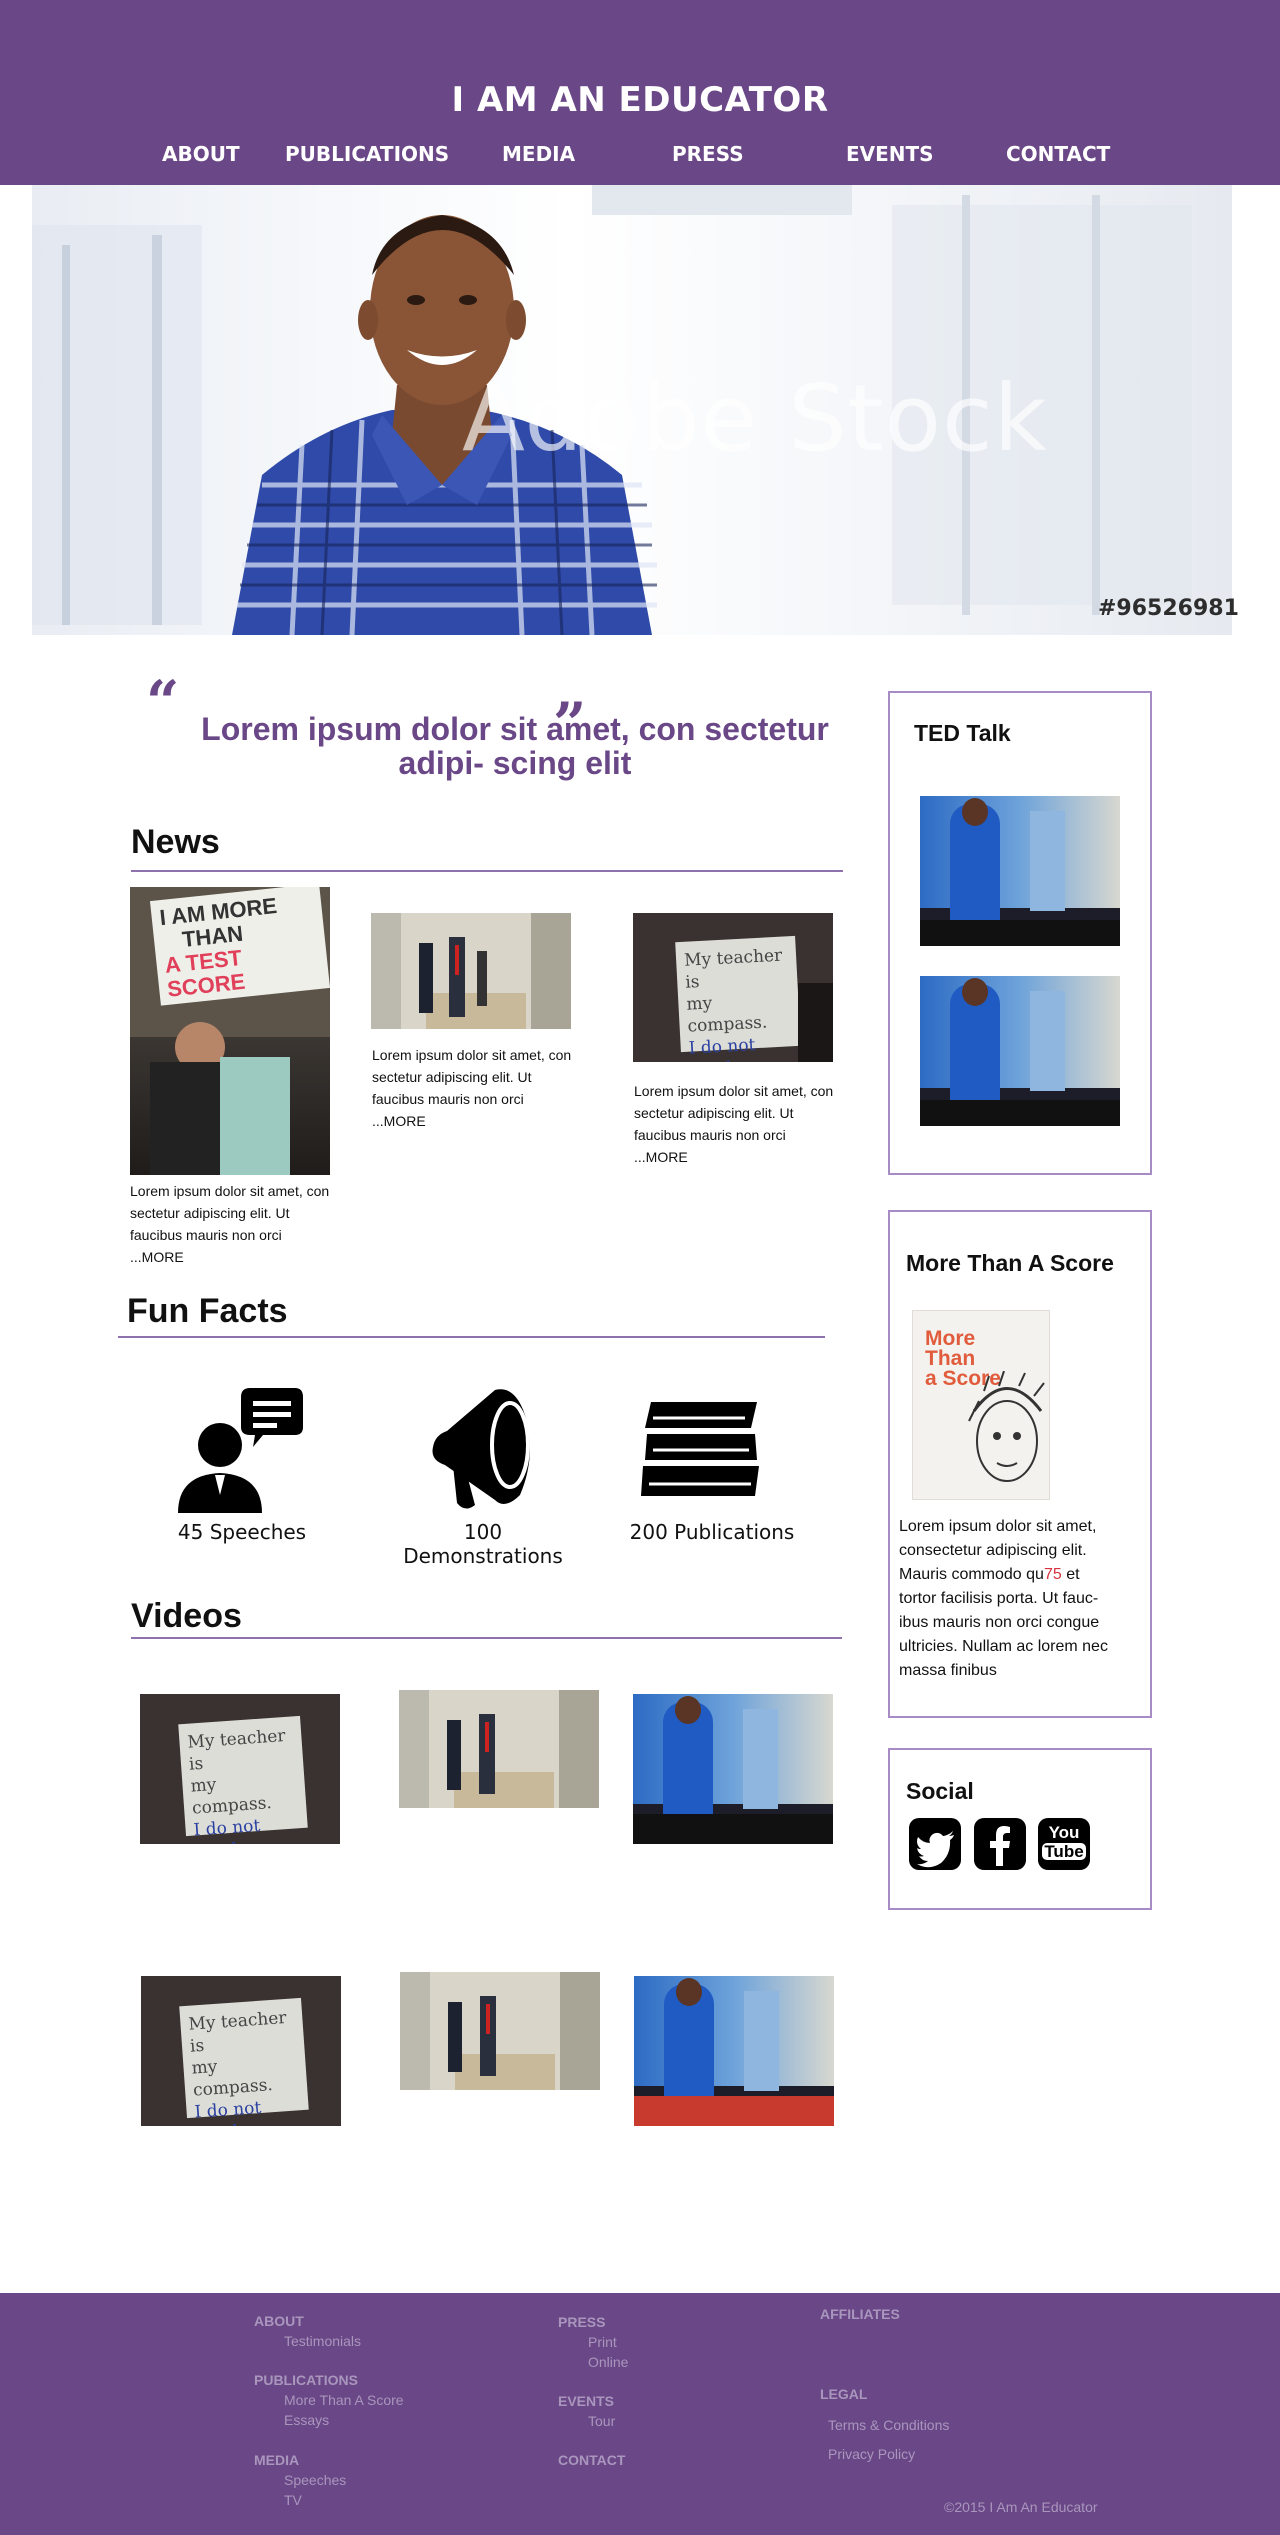 The height and width of the screenshot is (2535, 1280). What do you see at coordinates (276, 2460) in the screenshot?
I see `footer-media: MEDIA` at bounding box center [276, 2460].